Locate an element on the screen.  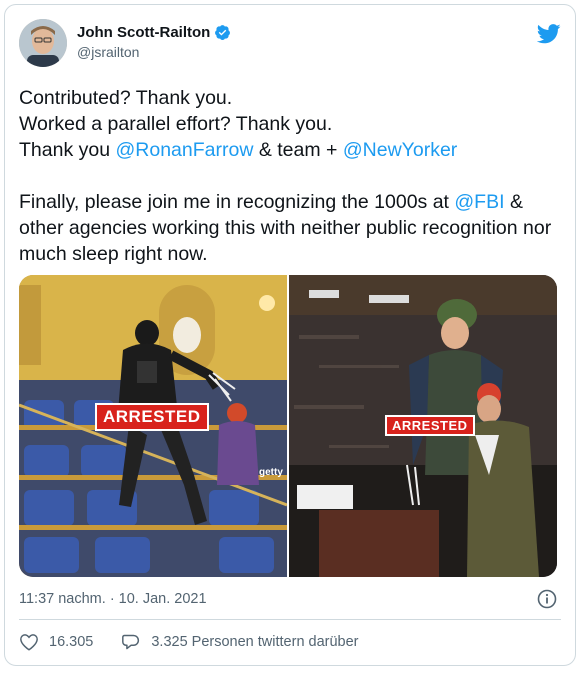
avatar is located at coordinates (43, 43).